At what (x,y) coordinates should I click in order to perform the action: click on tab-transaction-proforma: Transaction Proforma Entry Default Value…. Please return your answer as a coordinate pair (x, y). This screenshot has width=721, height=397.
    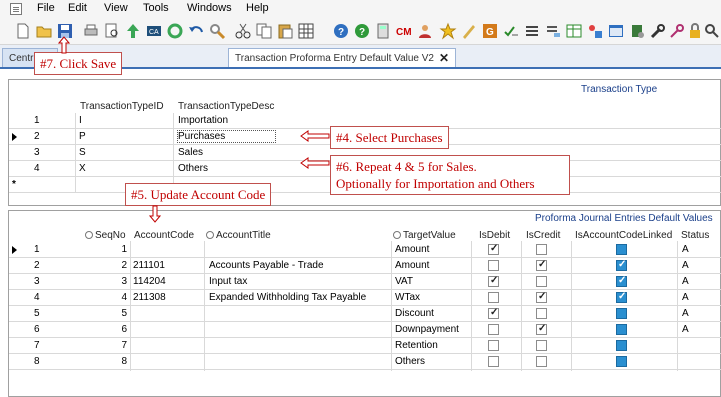
    Looking at the image, I should click on (342, 57).